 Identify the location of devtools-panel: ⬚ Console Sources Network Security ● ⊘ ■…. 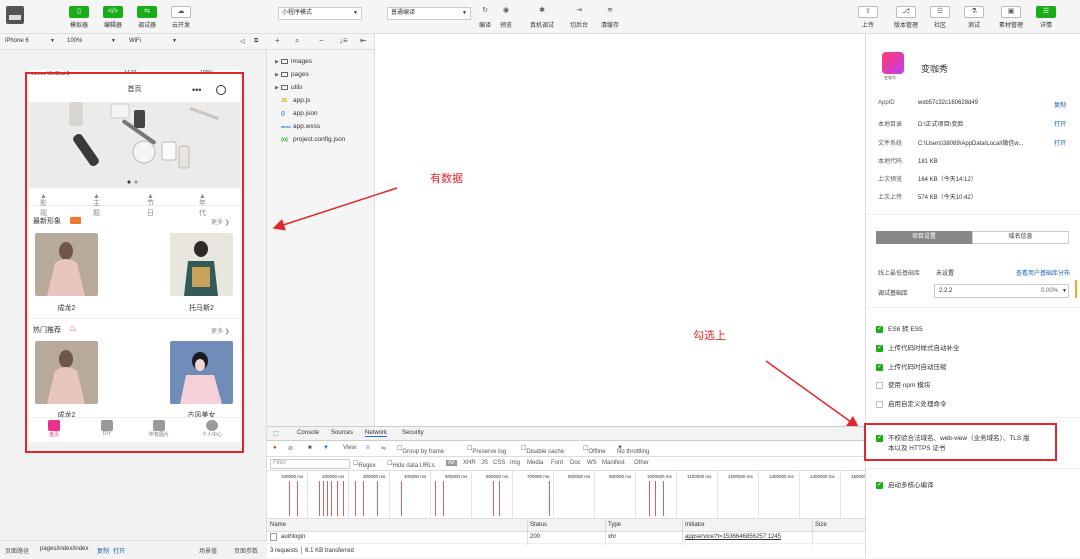
(566, 492).